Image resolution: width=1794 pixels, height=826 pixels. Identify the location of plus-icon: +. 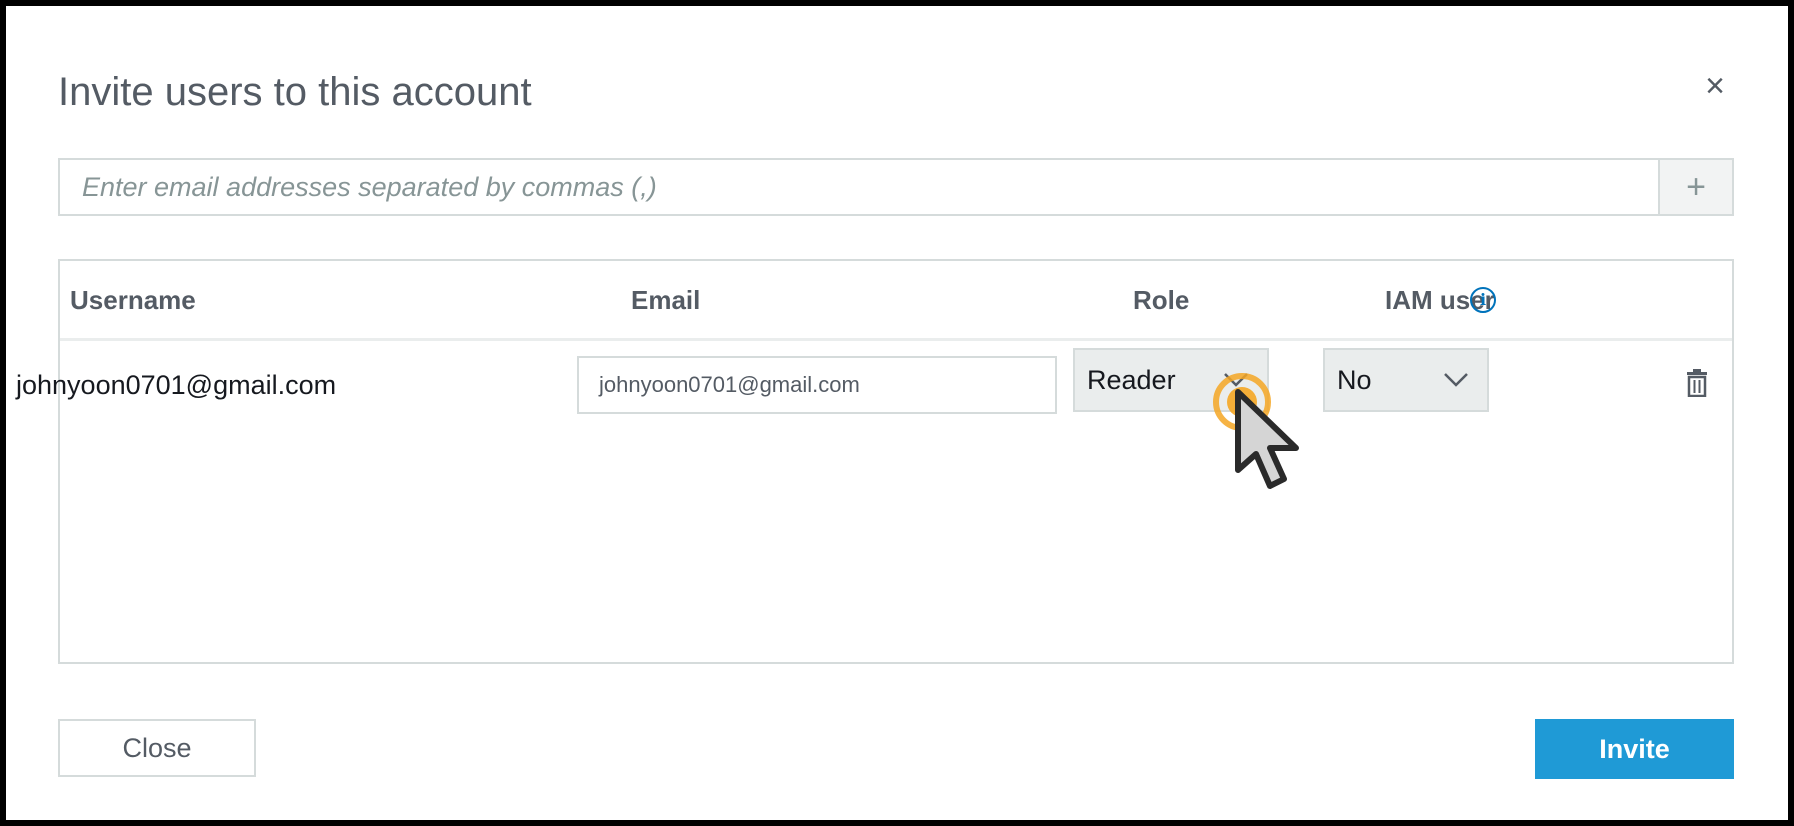
(1695, 187).